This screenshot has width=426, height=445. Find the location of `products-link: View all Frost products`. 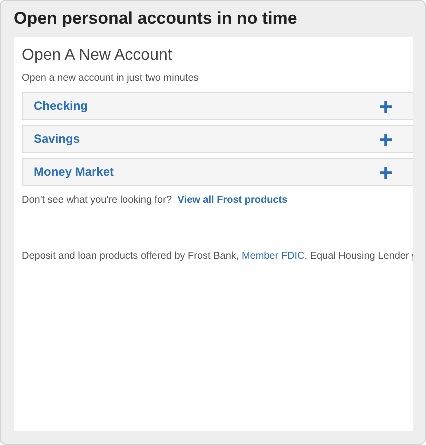

products-link: View all Frost products is located at coordinates (233, 200).